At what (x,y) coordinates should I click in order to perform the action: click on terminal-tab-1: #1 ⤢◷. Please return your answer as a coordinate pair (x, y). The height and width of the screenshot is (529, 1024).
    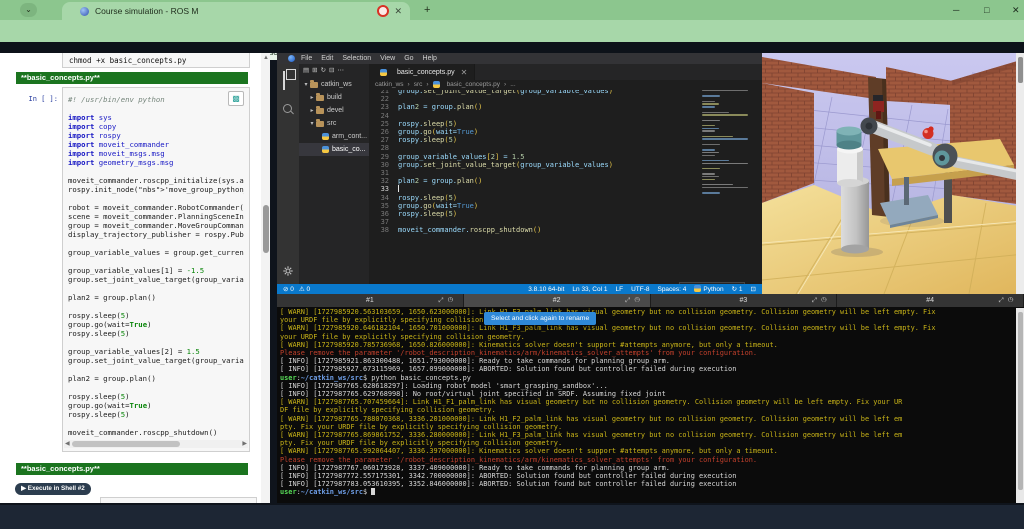
    Looking at the image, I should click on (370, 300).